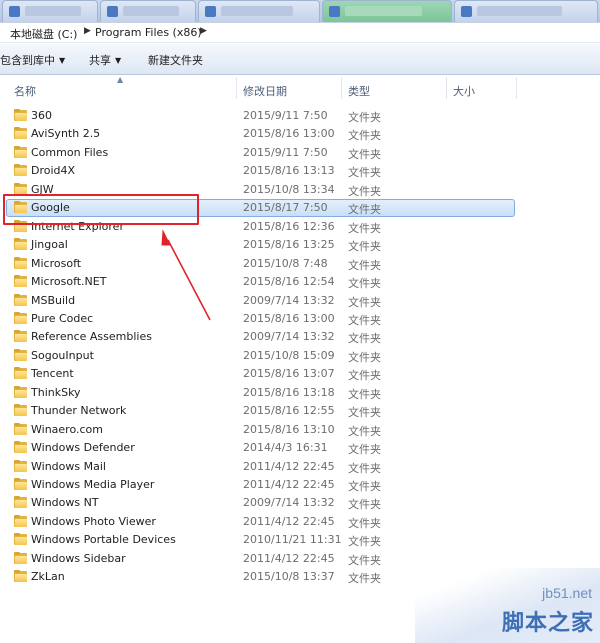  I want to click on list-item: Windows Mail 2011/4/12 22:45 文件夹, so click(300, 466).